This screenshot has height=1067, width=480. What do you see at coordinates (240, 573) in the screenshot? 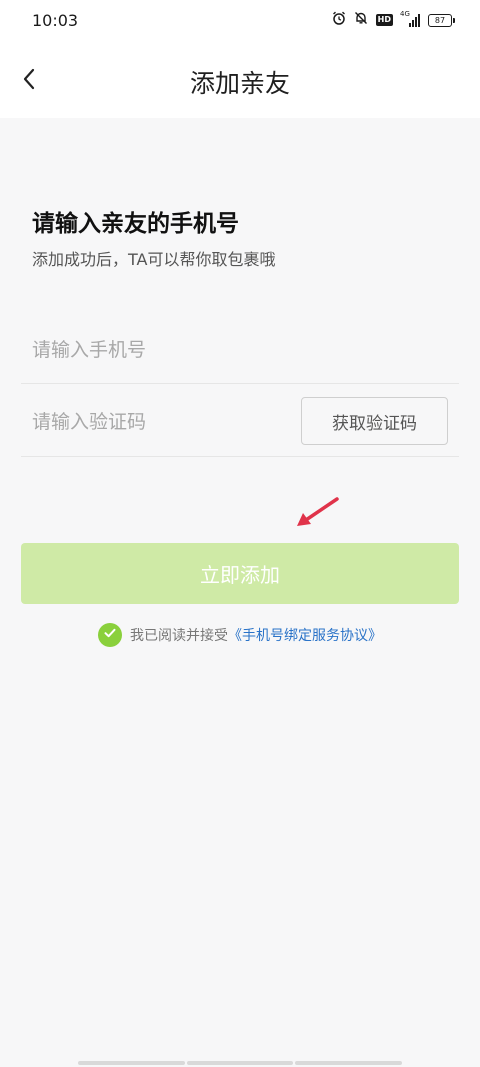
I see `add-now-button: 立即添加` at bounding box center [240, 573].